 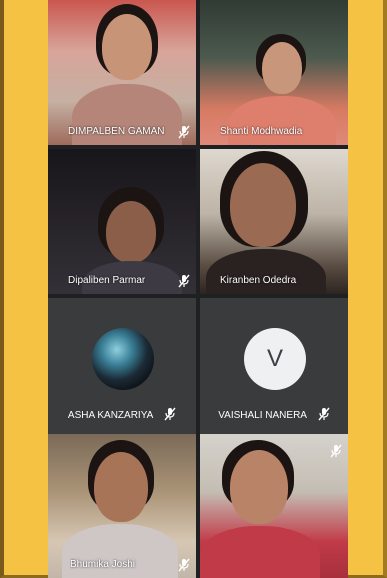 I want to click on participant-name-label: VAISHALI NANERA, so click(x=274, y=416).